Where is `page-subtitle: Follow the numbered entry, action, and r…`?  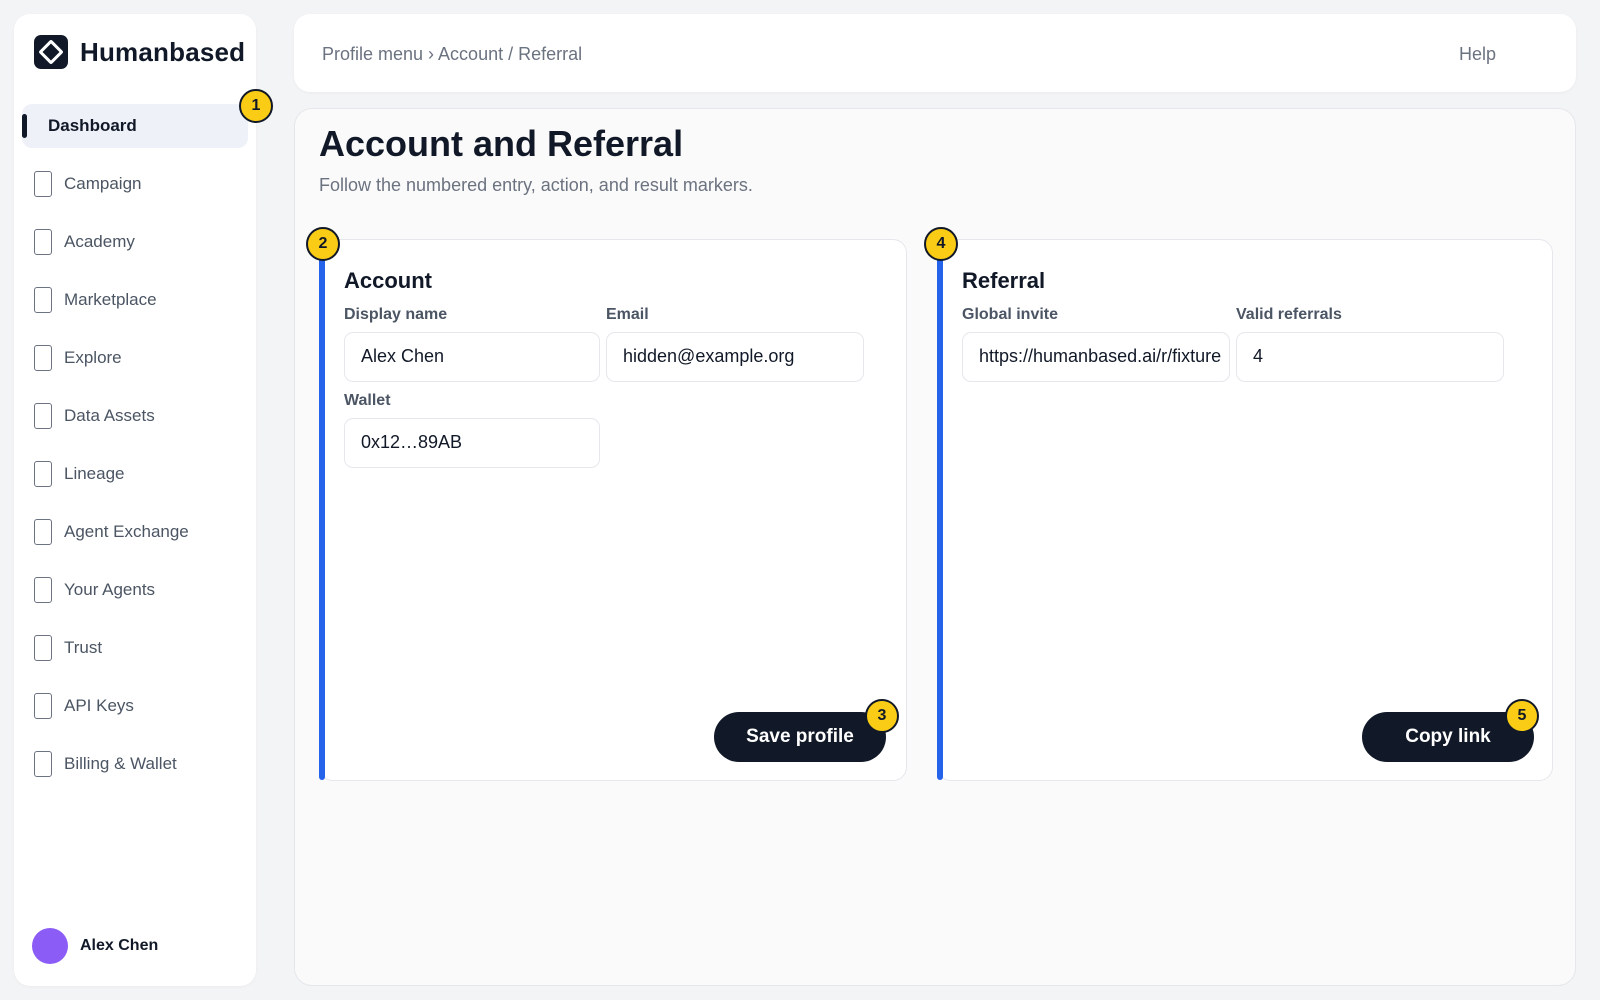 page-subtitle: Follow the numbered entry, action, and r… is located at coordinates (536, 185).